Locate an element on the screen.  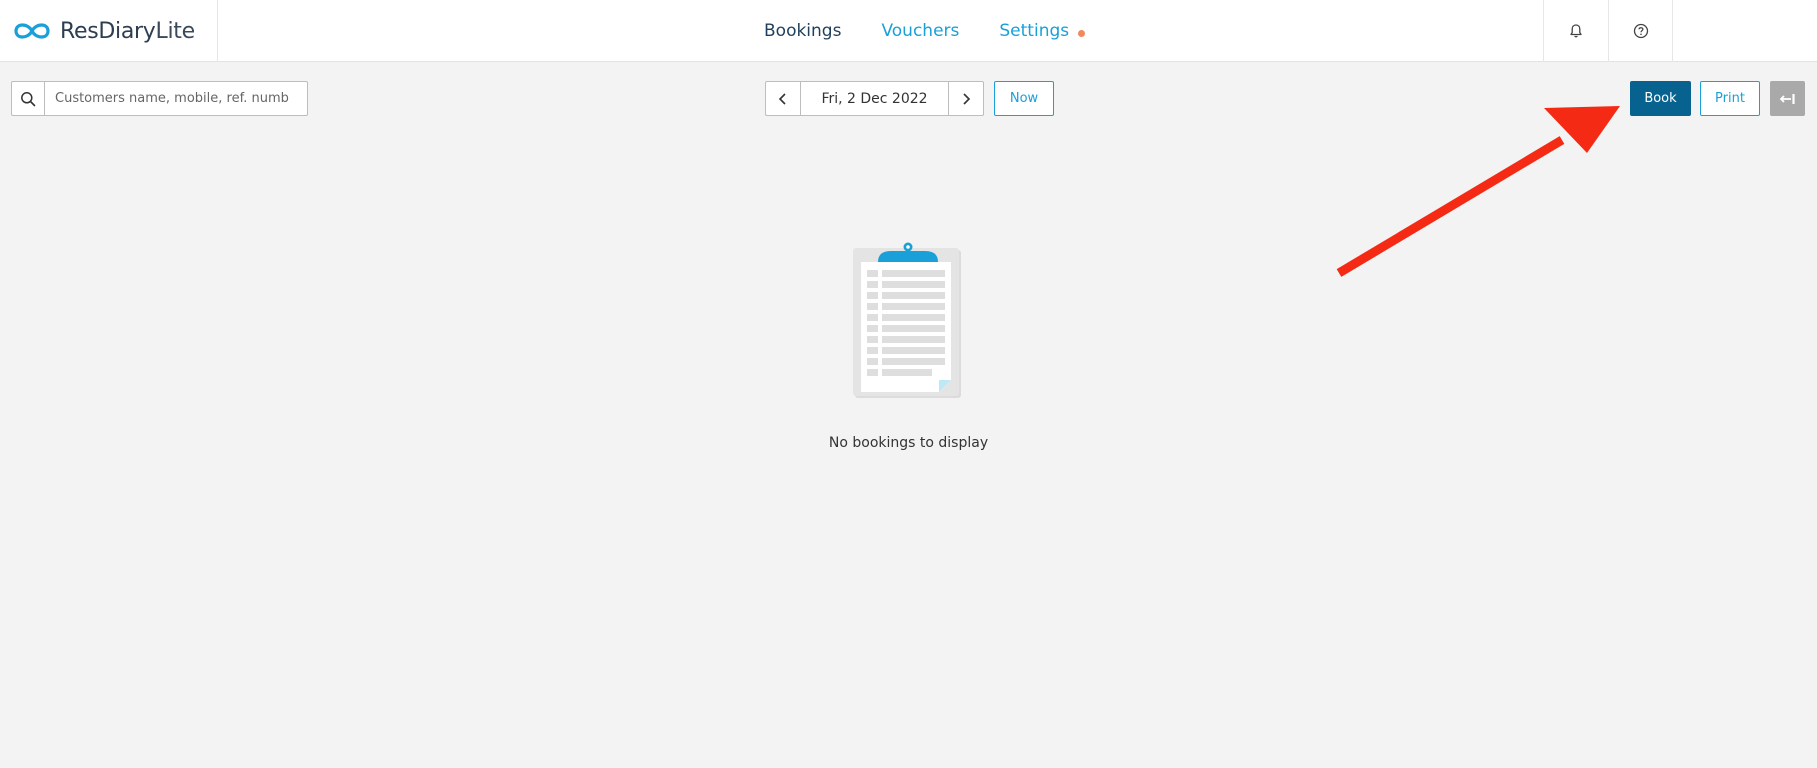
nav-settings: Settings is located at coordinates (1042, 31).